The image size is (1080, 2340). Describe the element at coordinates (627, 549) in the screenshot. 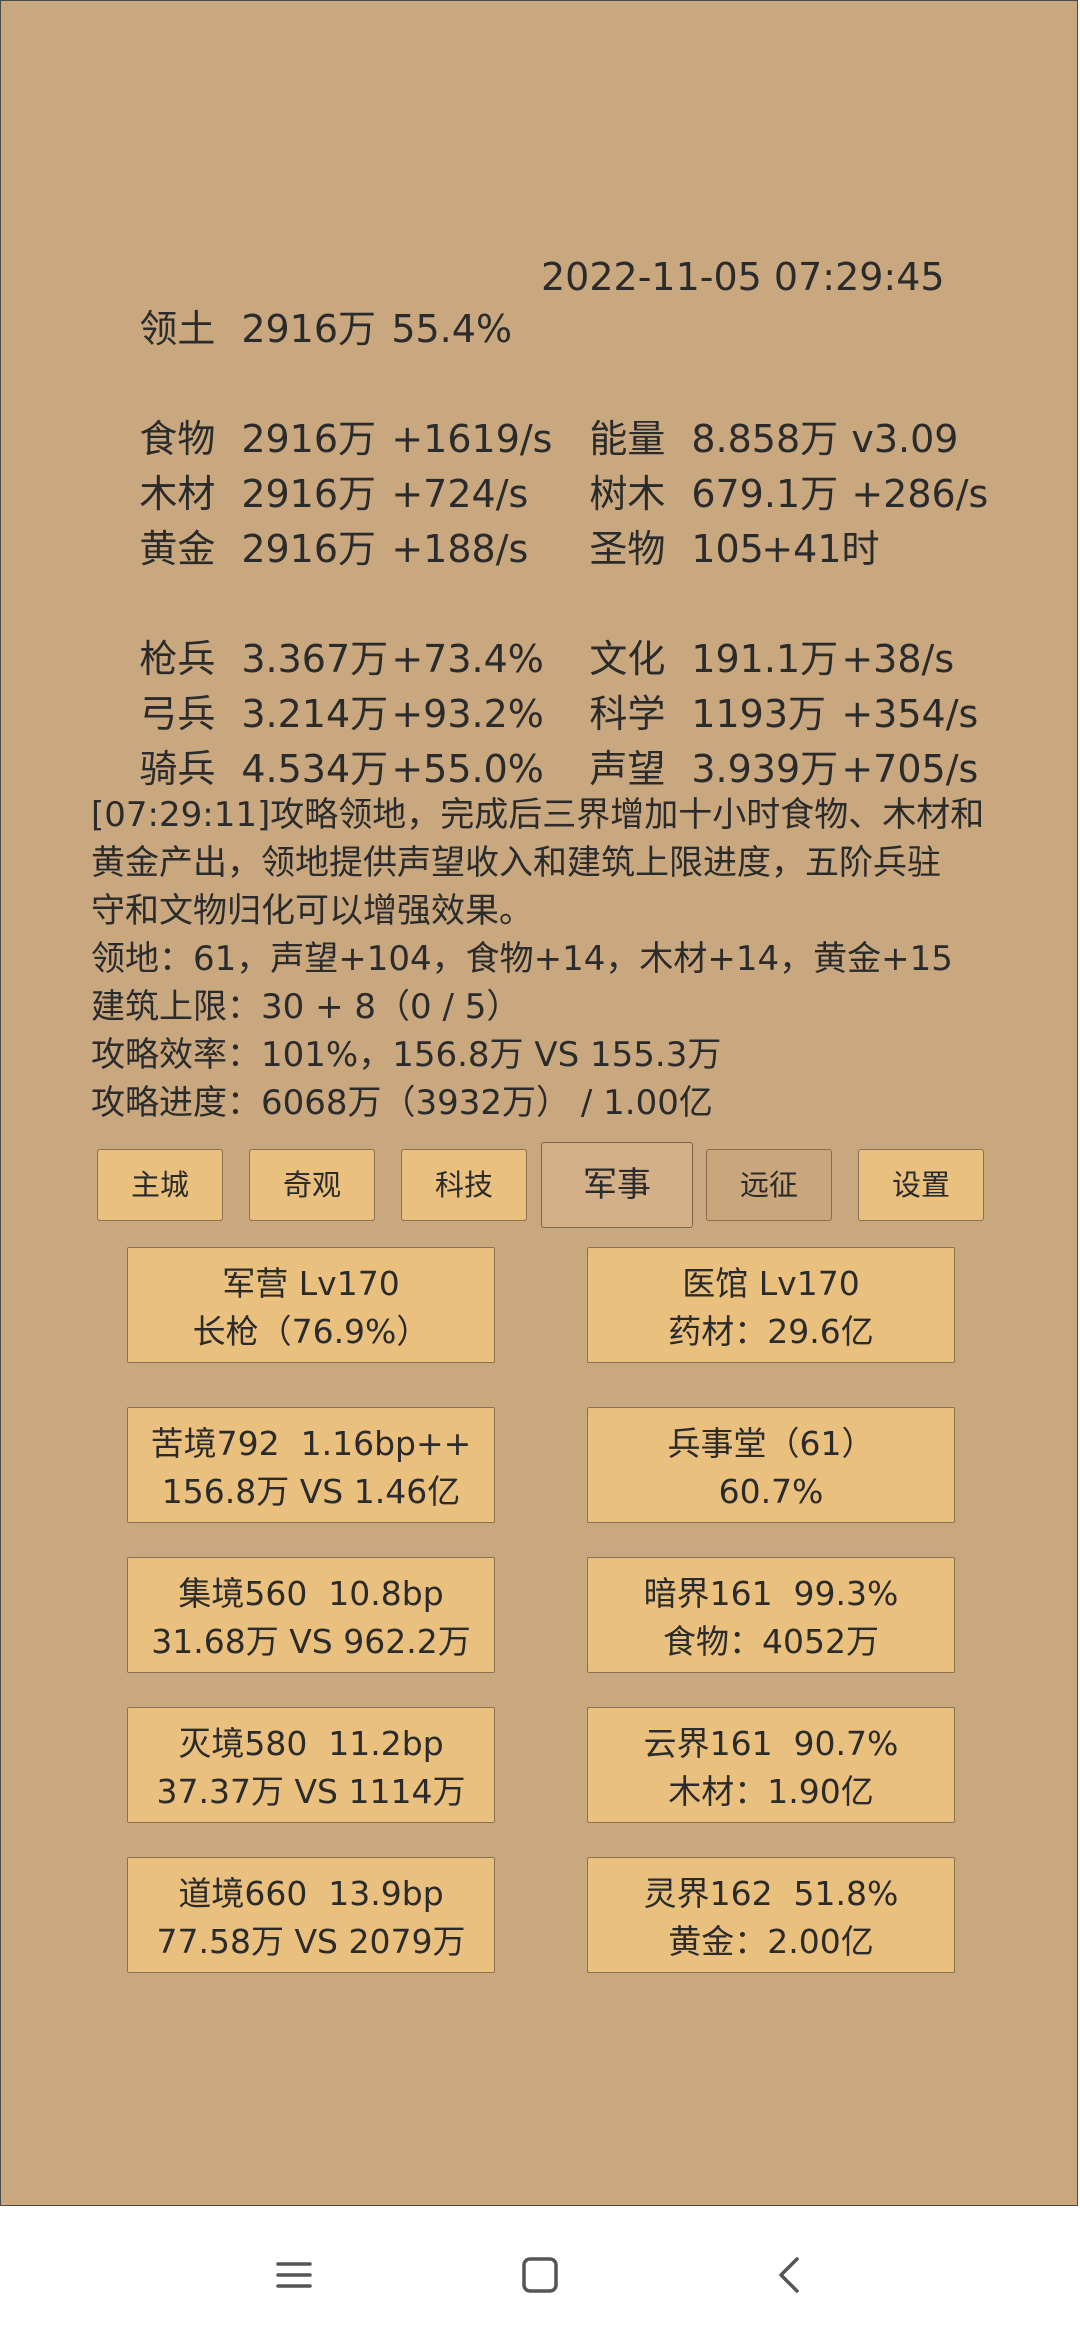

I see `resource-label: 圣物` at that location.